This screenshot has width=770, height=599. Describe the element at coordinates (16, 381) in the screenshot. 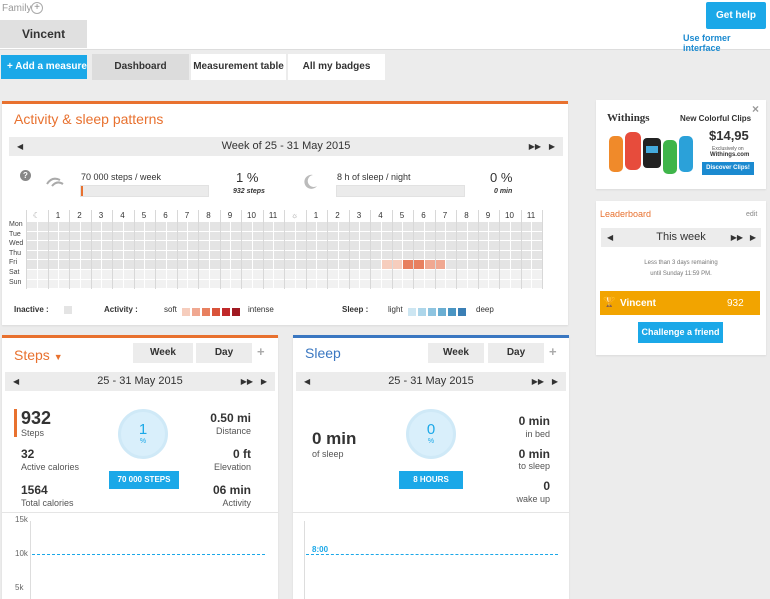

I see `steps-prev-icon: ◀` at that location.